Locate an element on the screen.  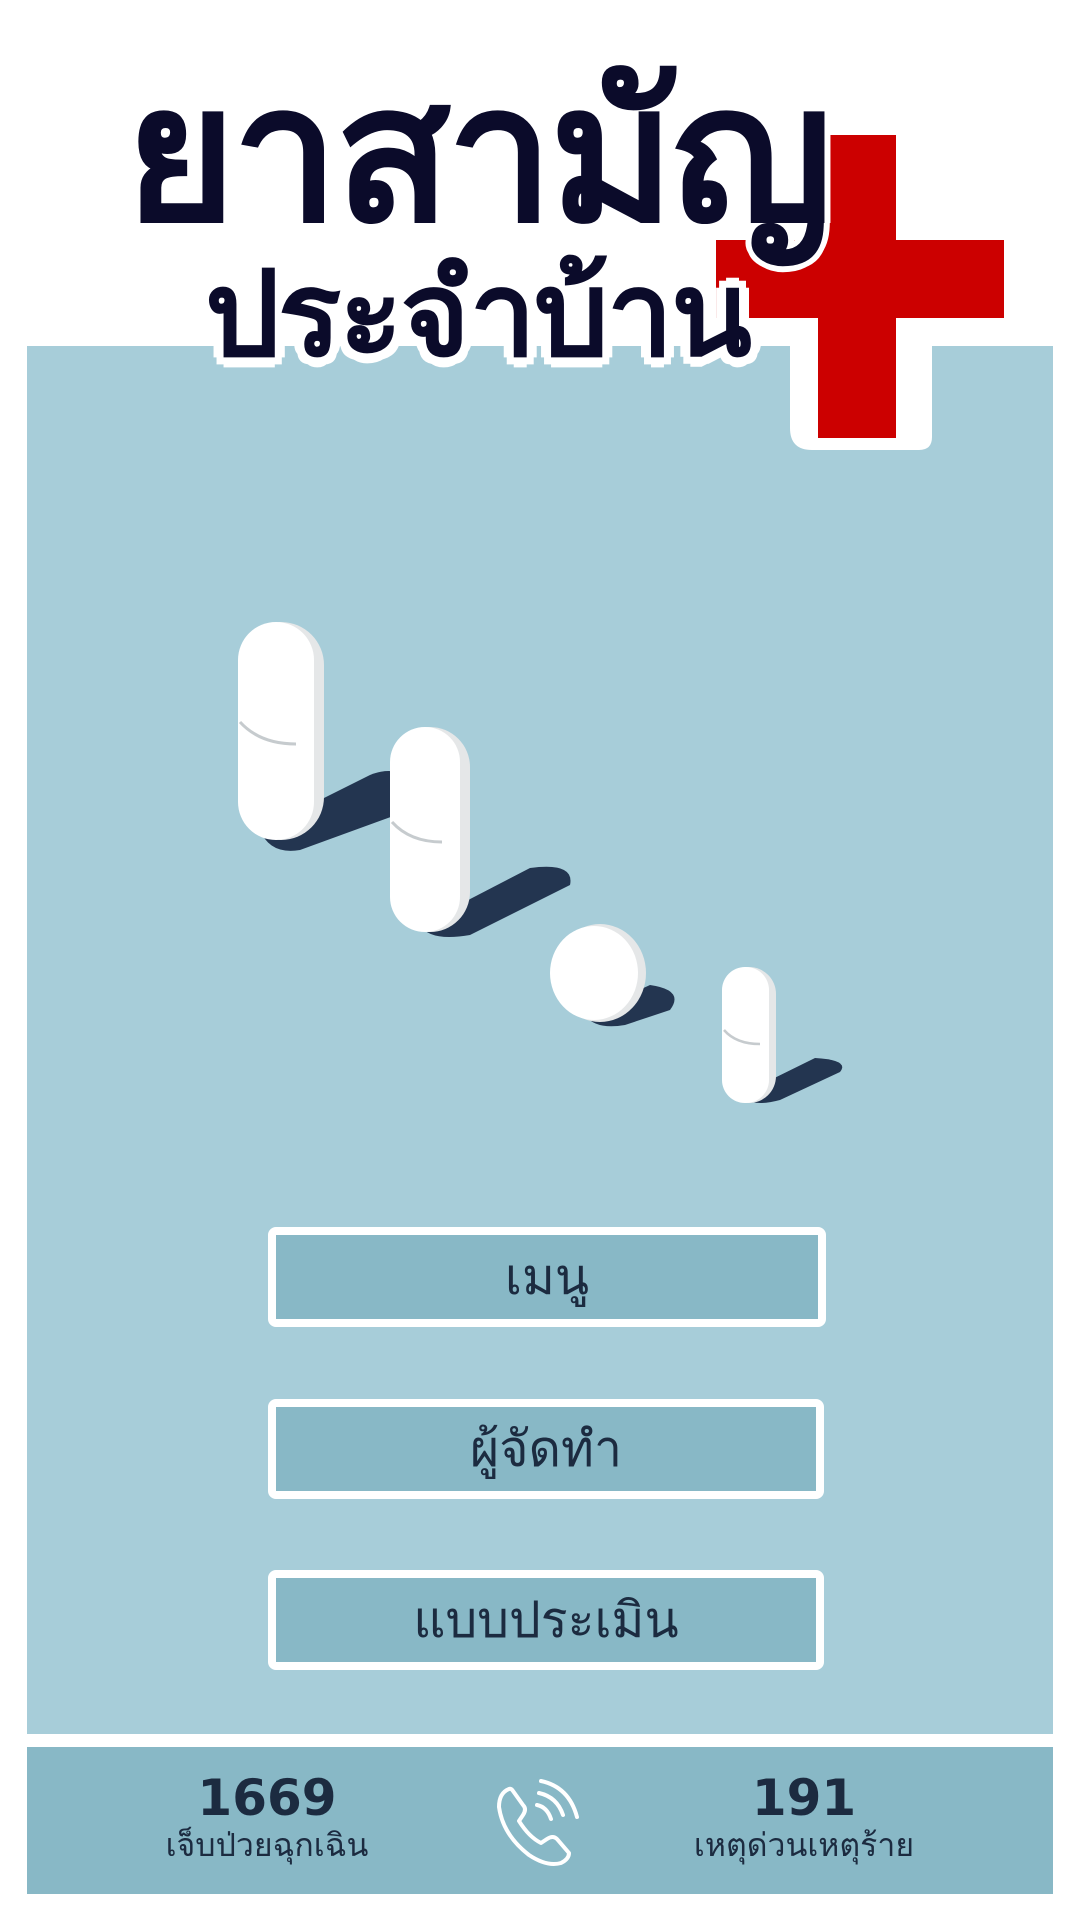
hotline-number: 191 is located at coordinates (804, 1798).